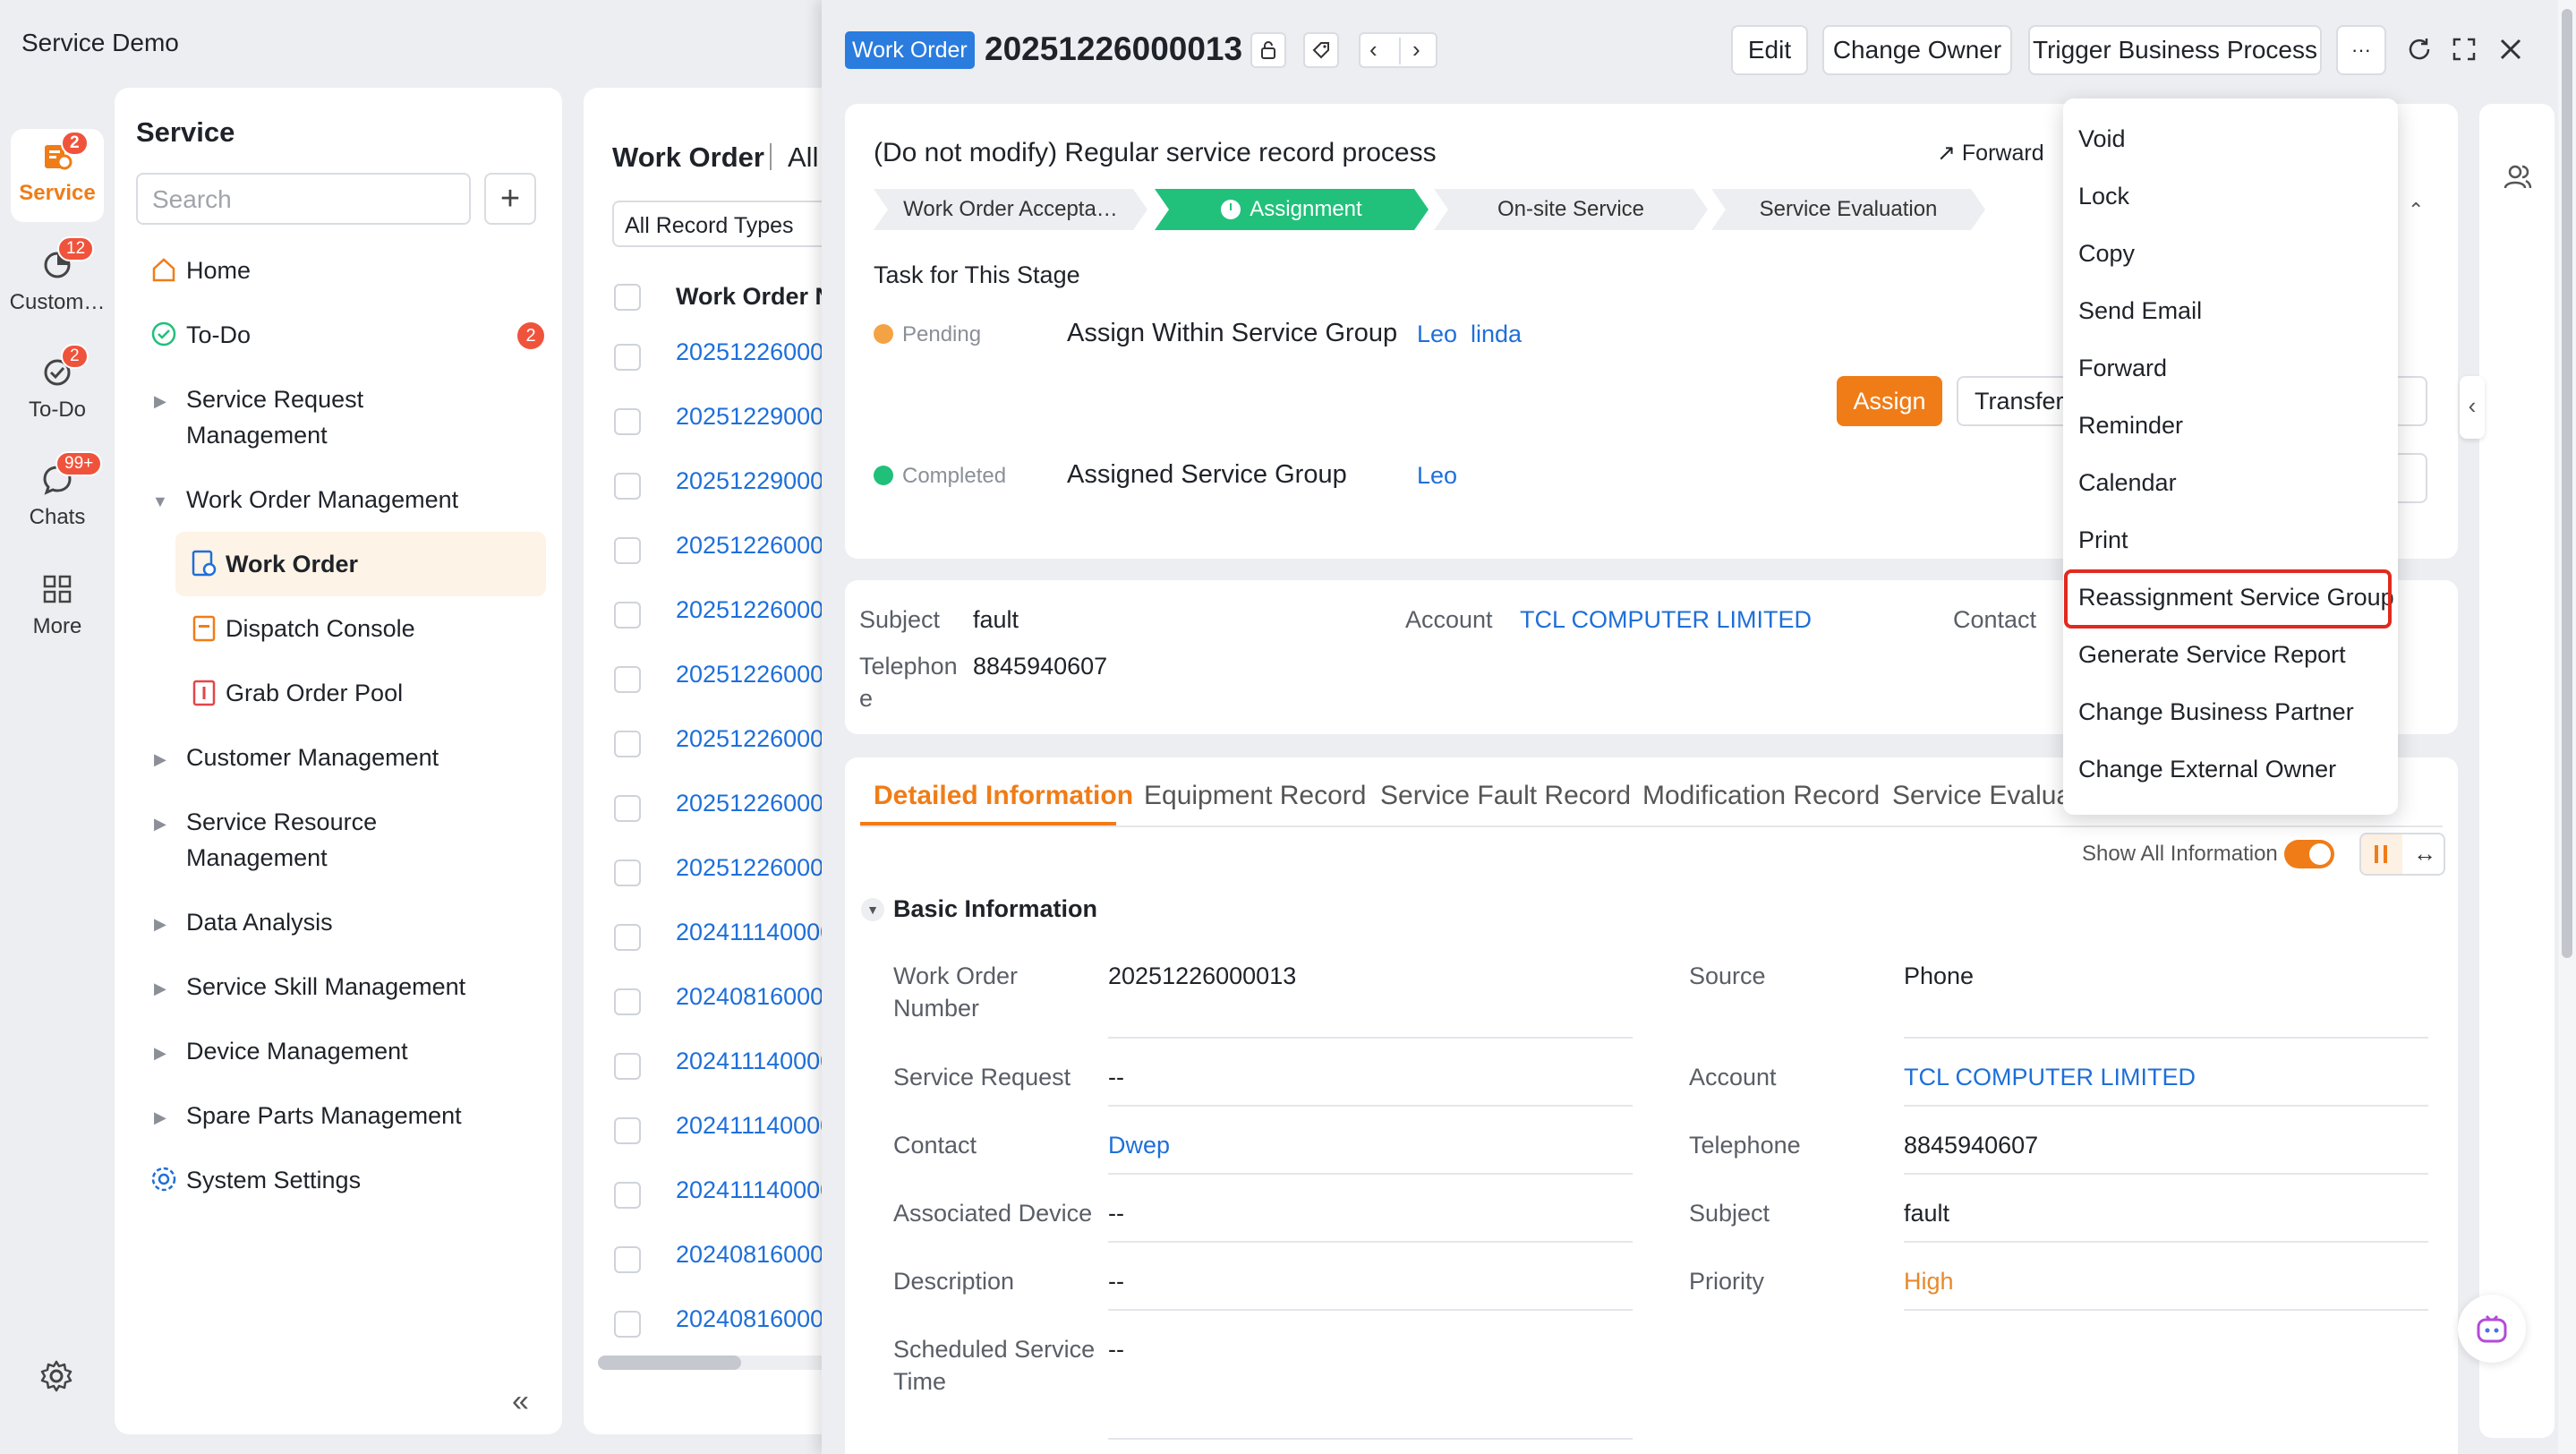 The image size is (2576, 1454). I want to click on tab-detailed-information: Detailed Information, so click(1003, 796).